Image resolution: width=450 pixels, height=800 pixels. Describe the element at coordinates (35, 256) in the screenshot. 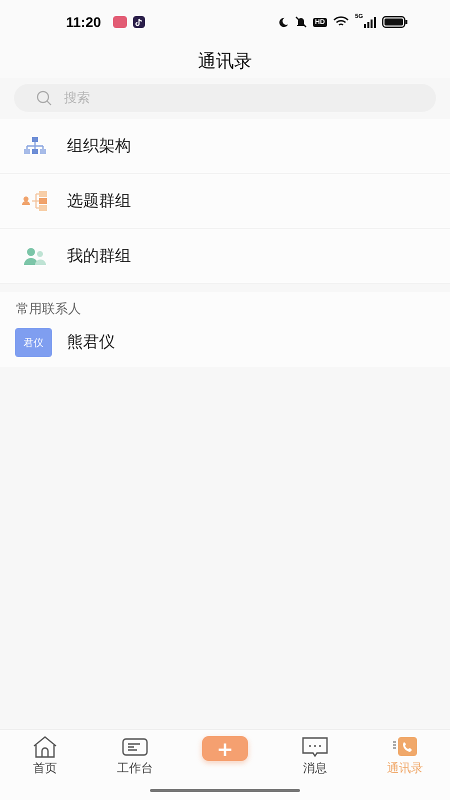

I see `people-icon` at that location.